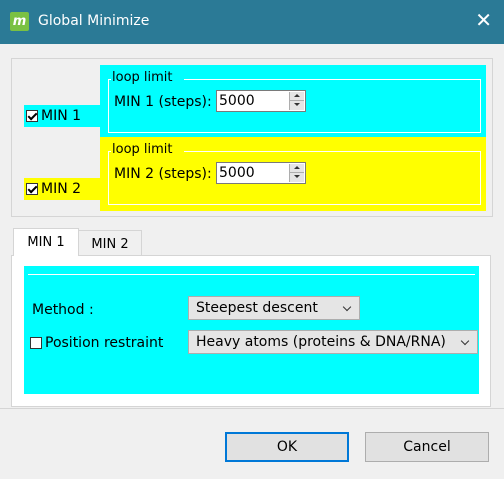 This screenshot has height=479, width=504. Describe the element at coordinates (297, 168) in the screenshot. I see `min2-spin-up-icon` at that location.